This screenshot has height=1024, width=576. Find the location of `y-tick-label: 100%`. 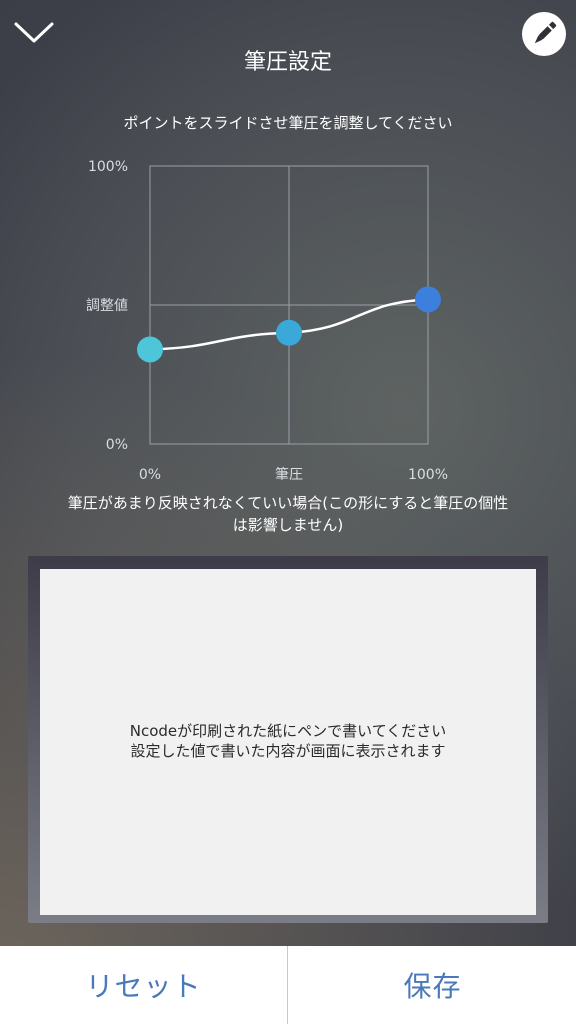

y-tick-label: 100% is located at coordinates (108, 167).